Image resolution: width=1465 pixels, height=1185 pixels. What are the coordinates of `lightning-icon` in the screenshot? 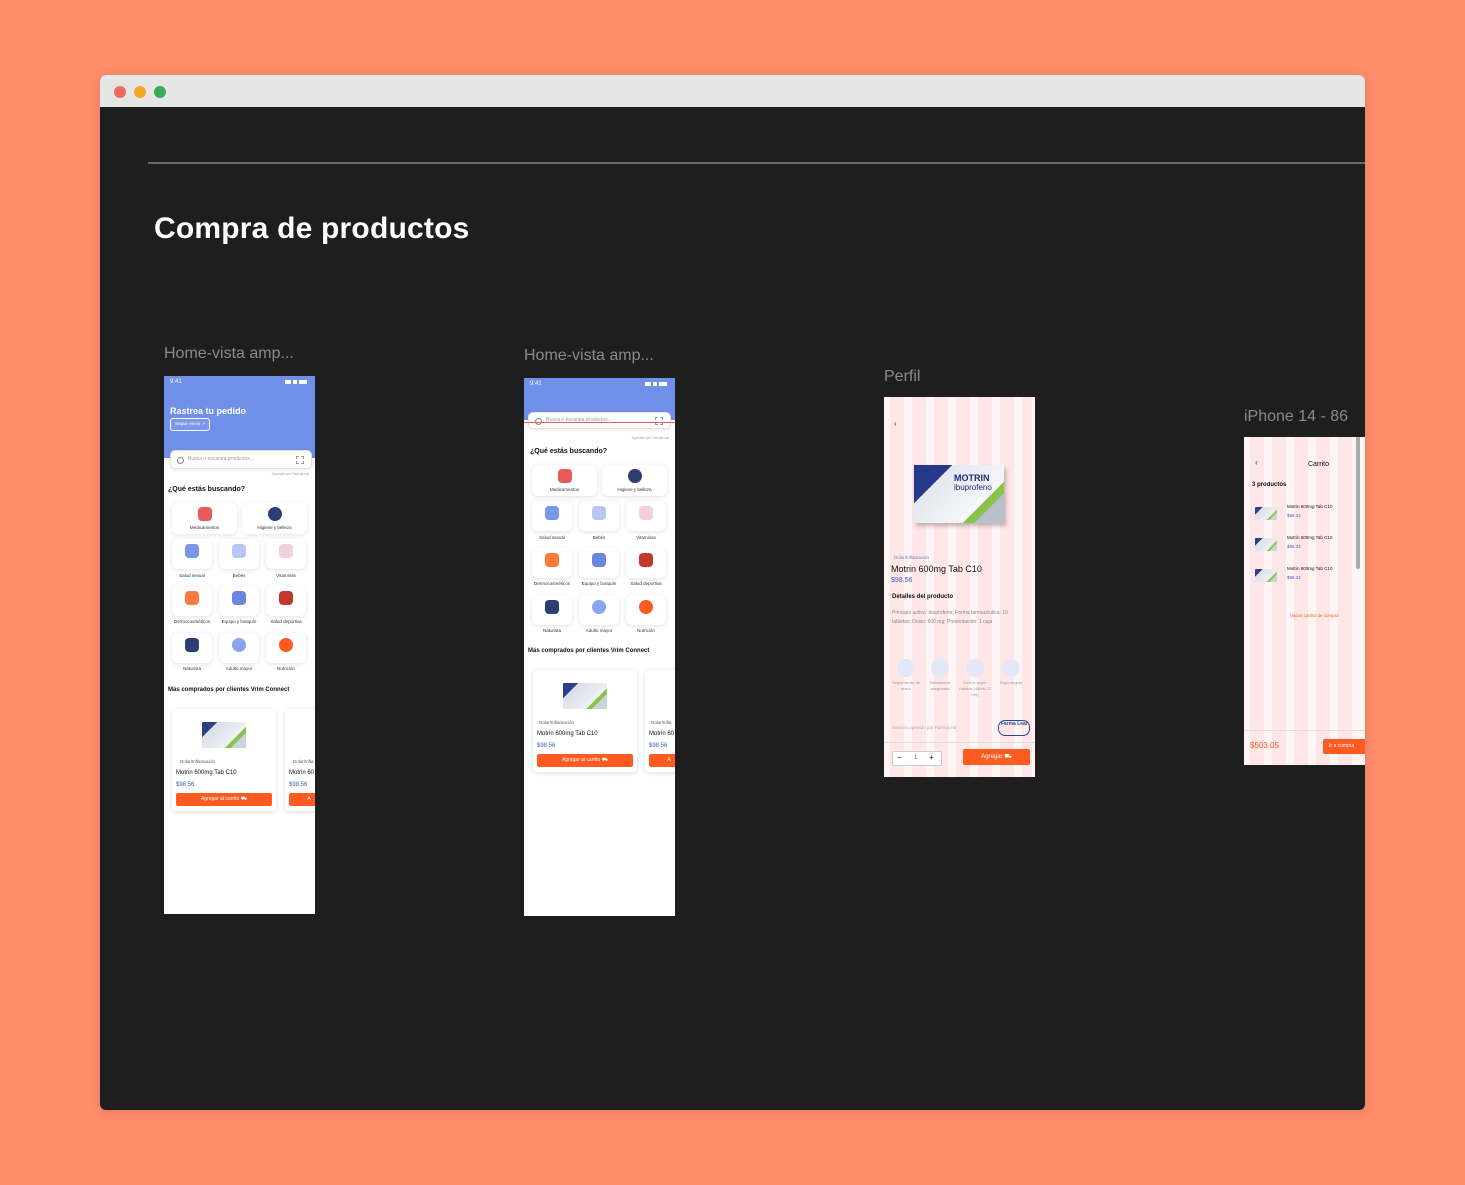 It's located at (975, 668).